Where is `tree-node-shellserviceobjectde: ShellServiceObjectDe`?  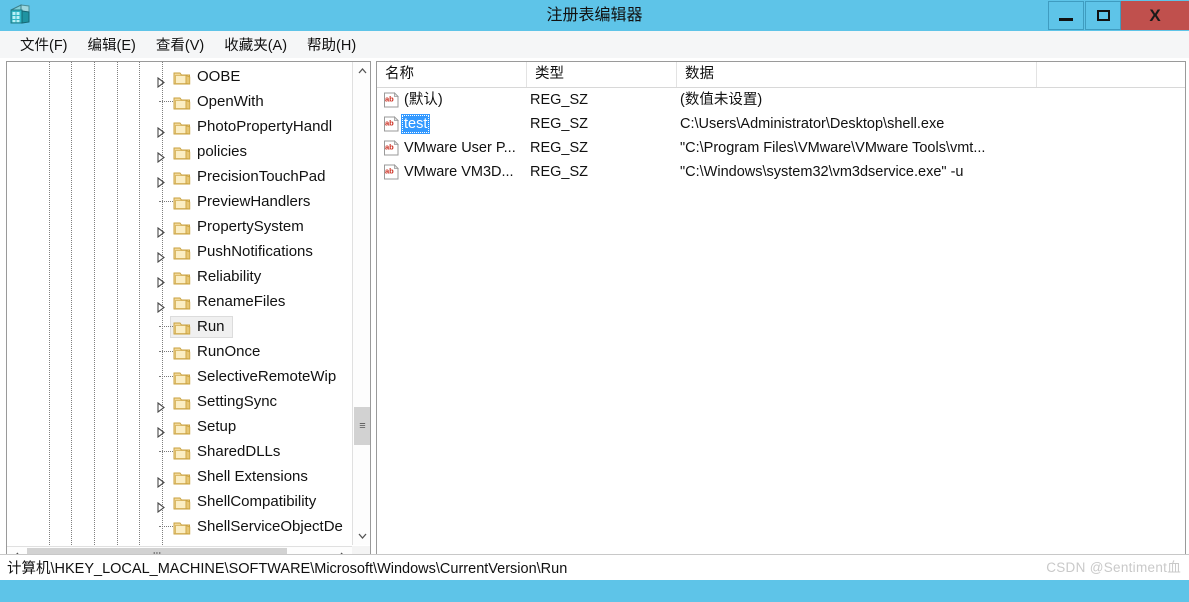 tree-node-shellserviceobjectde: ShellServiceObjectDe is located at coordinates (179, 526).